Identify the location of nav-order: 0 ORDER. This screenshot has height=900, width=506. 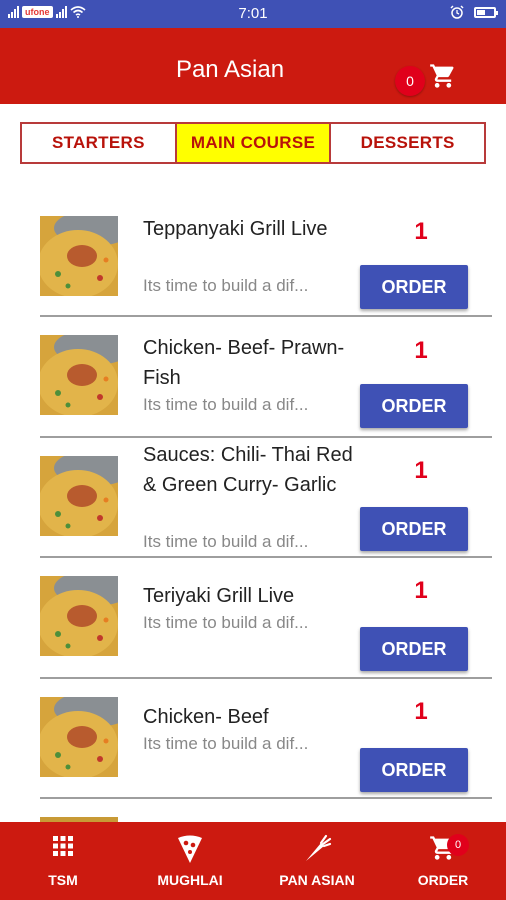
(443, 861).